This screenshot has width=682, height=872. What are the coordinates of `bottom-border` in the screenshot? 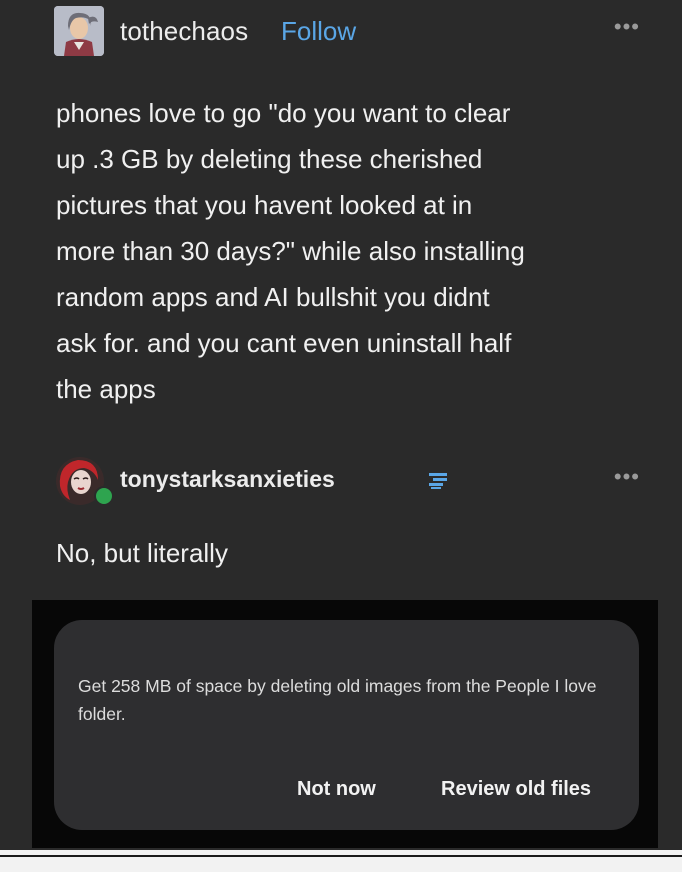 It's located at (341, 861).